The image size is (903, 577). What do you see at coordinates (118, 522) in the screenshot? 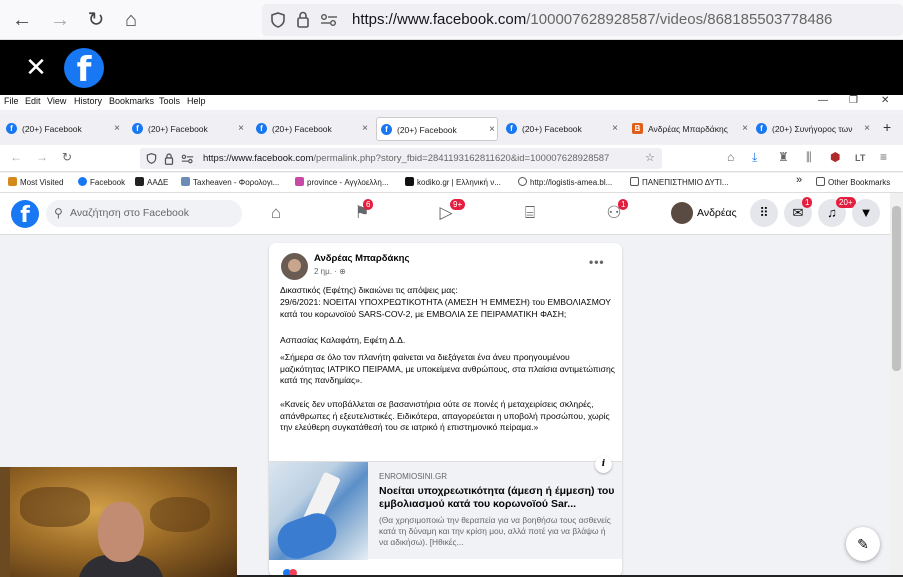
I see `presenter-video` at bounding box center [118, 522].